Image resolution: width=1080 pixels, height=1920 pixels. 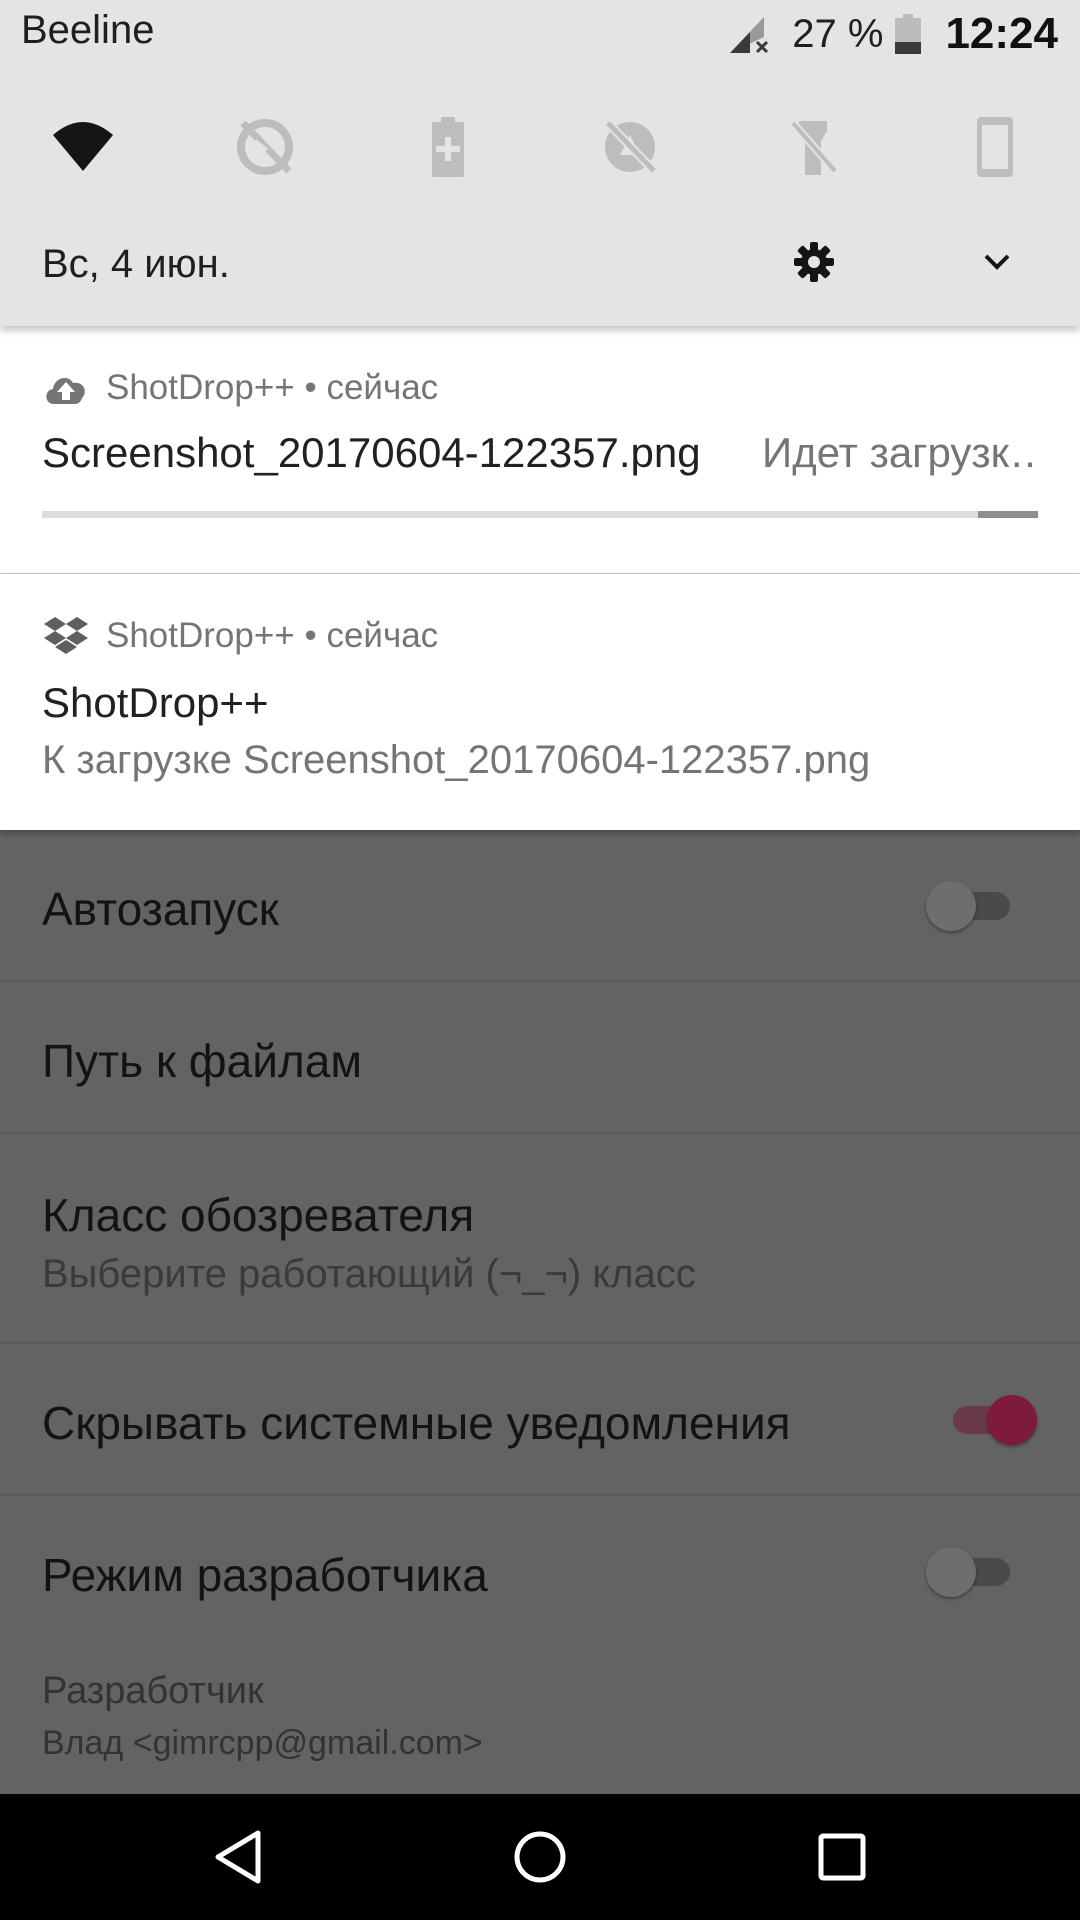 I want to click on quick-tile-location, so click(x=630, y=147).